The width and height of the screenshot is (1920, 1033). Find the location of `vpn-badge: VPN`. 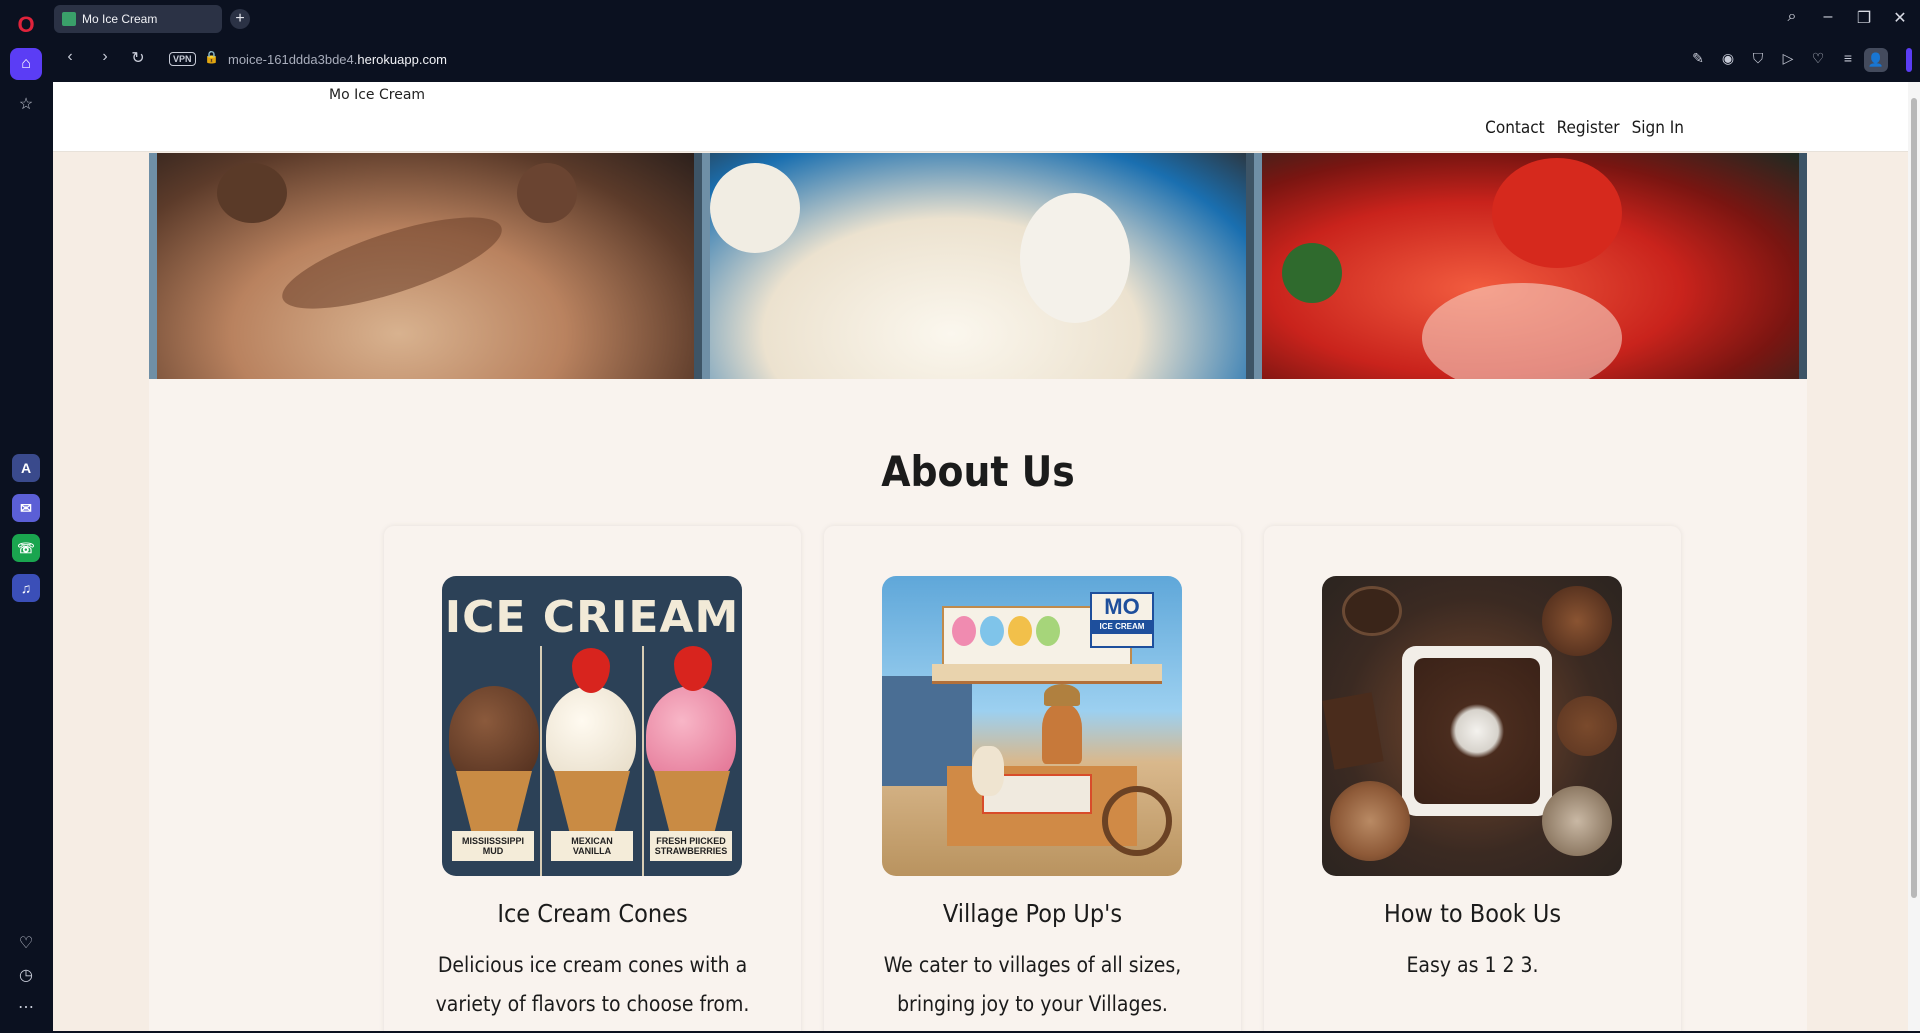

vpn-badge: VPN is located at coordinates (182, 59).